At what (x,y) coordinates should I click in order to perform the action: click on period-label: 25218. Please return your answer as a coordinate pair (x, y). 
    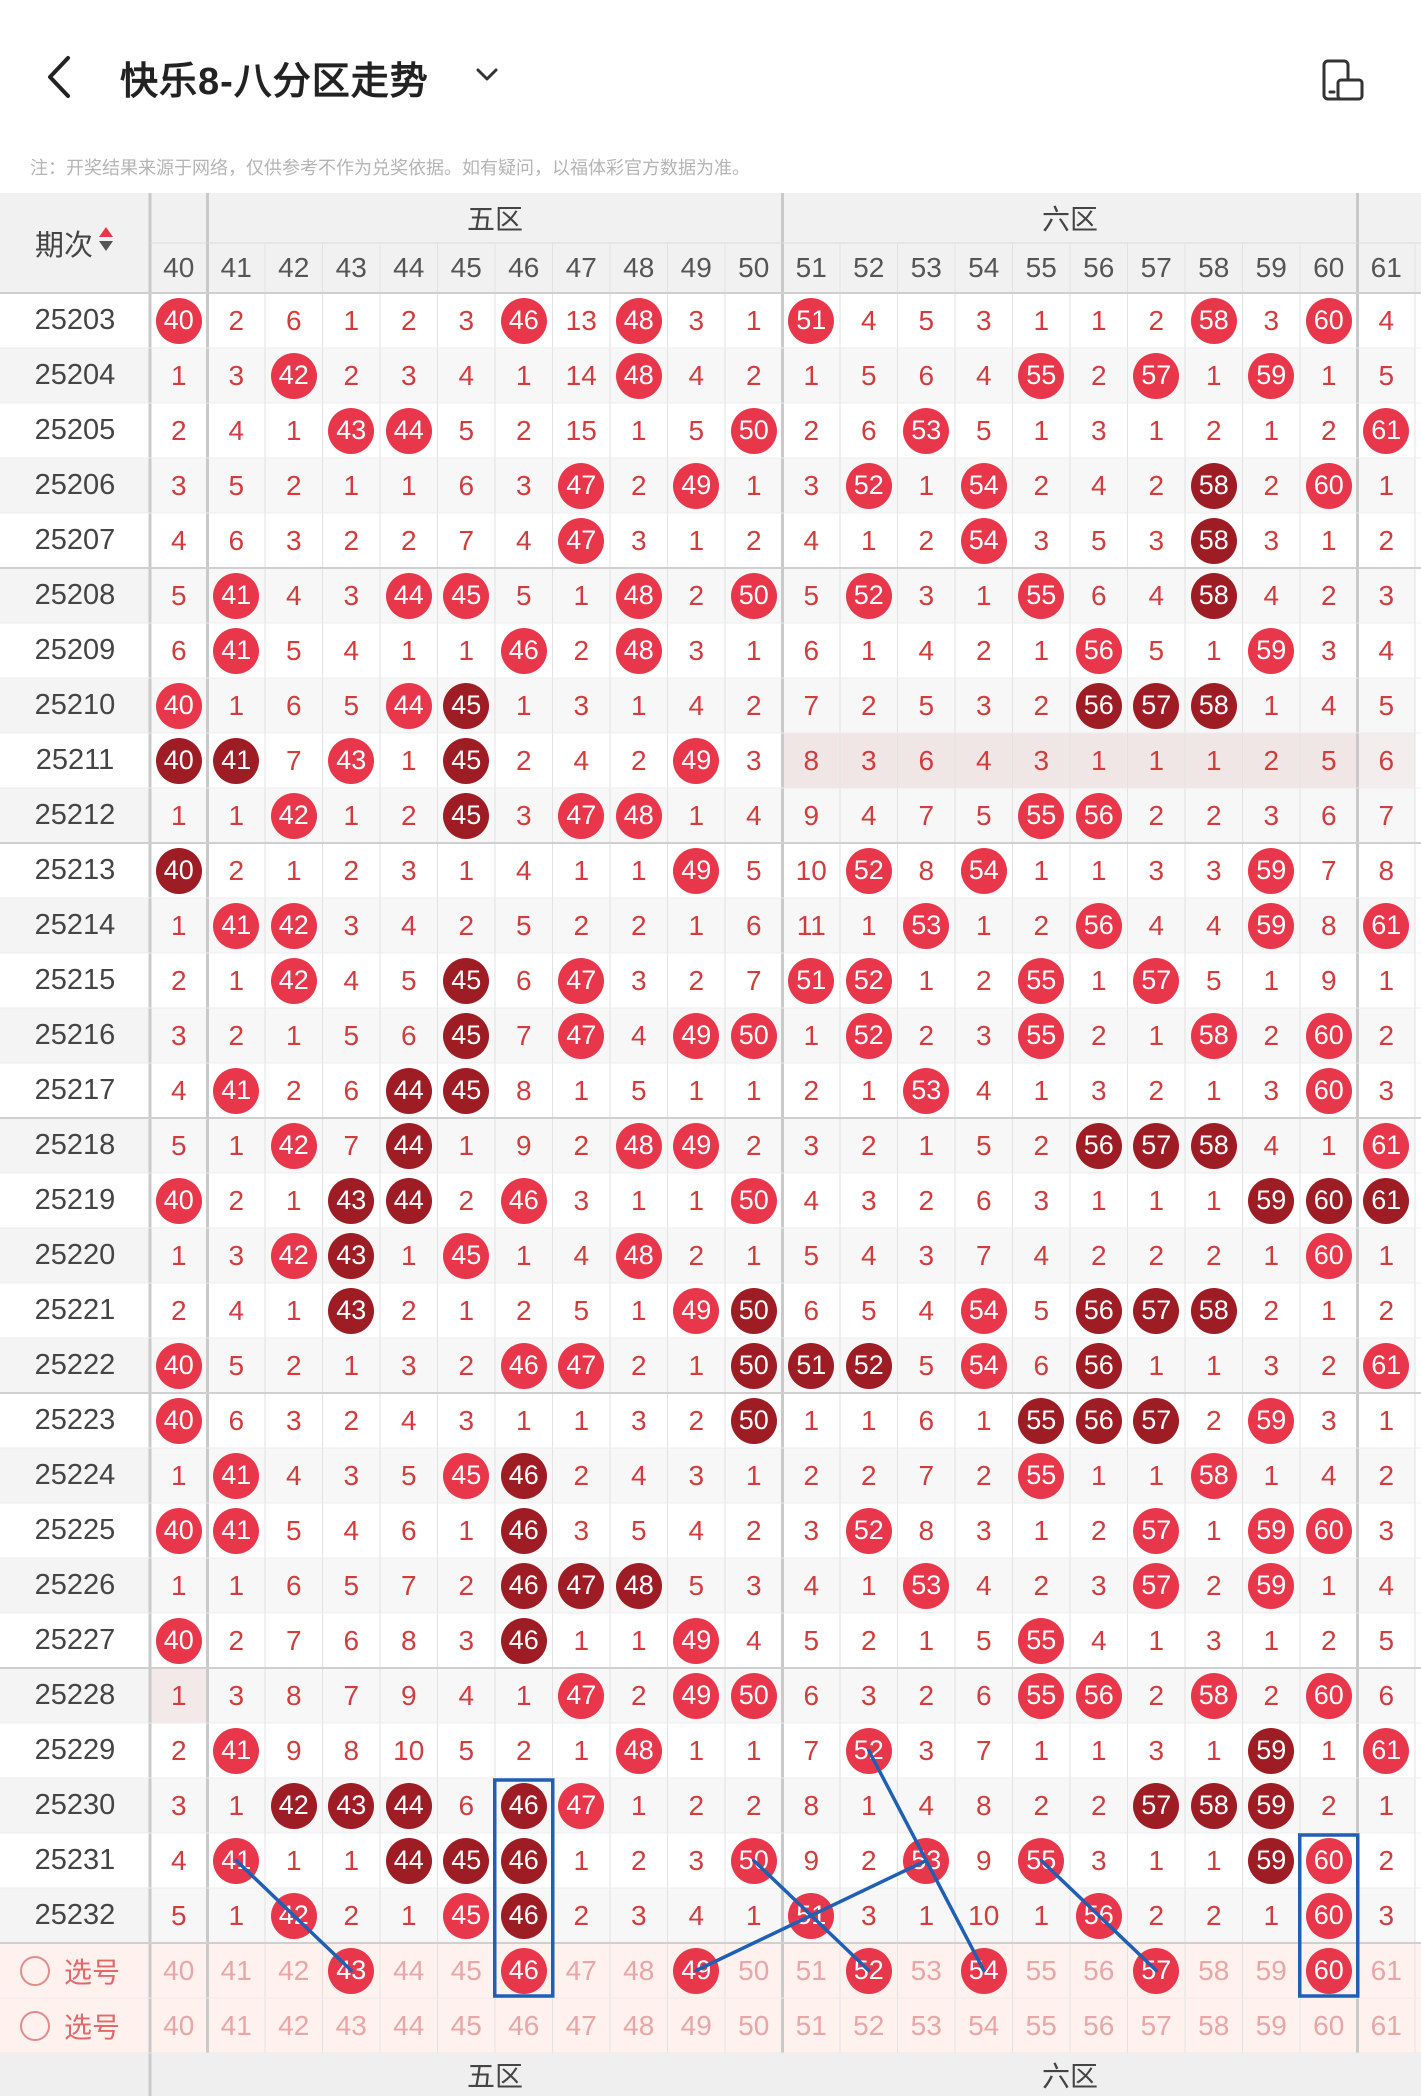
    Looking at the image, I should click on (75, 1145).